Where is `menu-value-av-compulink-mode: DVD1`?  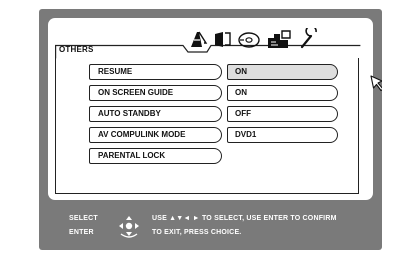
menu-value-av-compulink-mode: DVD1 is located at coordinates (282, 135).